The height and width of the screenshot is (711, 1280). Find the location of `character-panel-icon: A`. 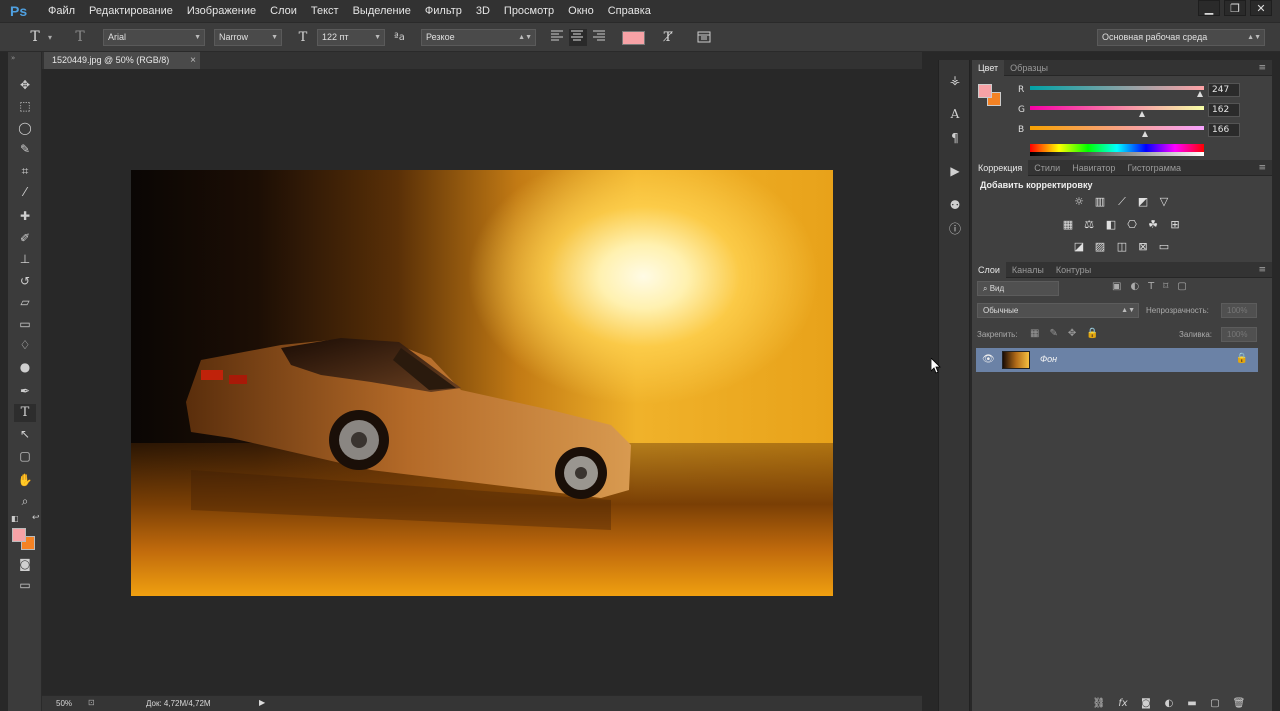

character-panel-icon: A is located at coordinates (955, 114).